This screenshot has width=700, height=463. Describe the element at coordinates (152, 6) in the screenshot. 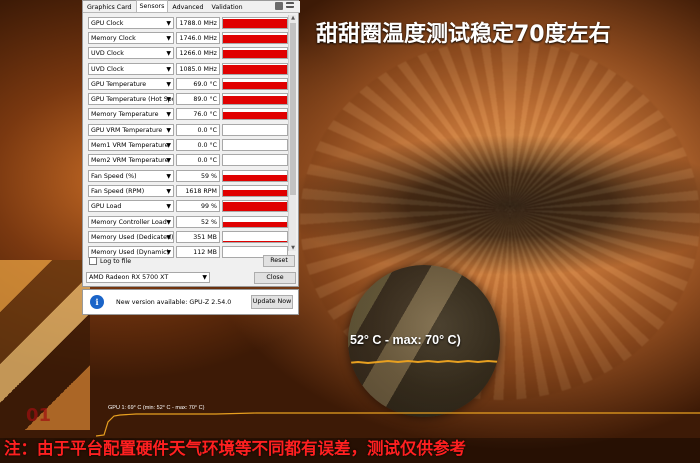

I see `tab-sensors: Sensors` at that location.